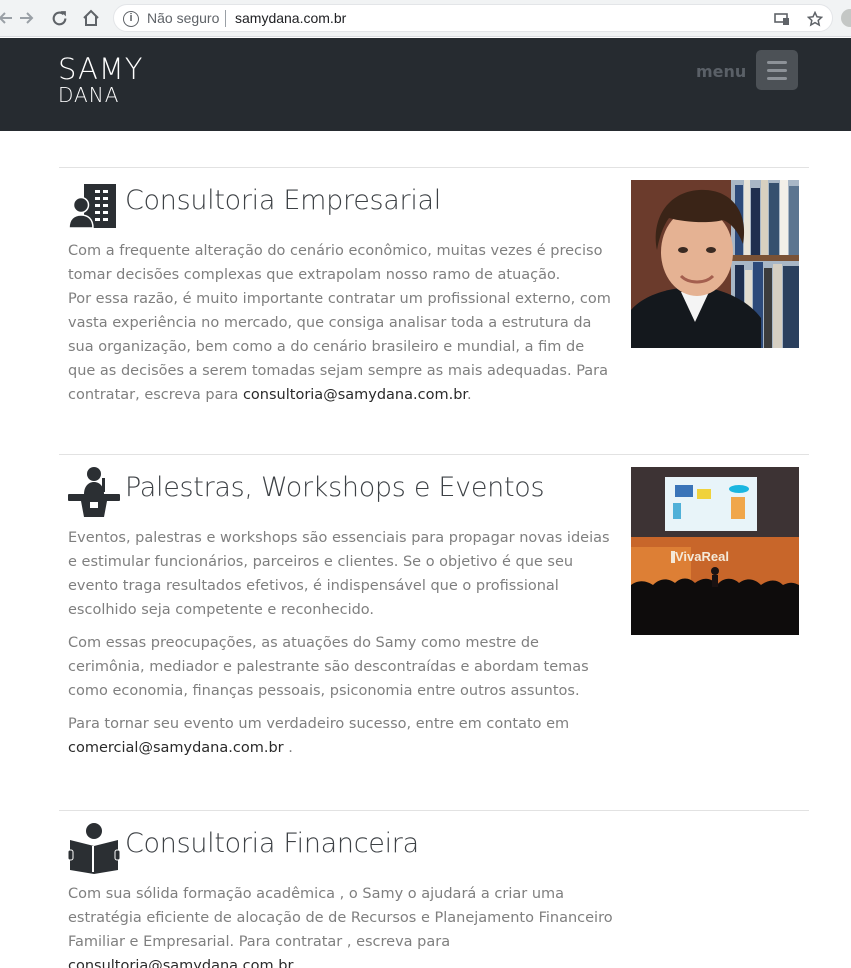  I want to click on office-building-person-icon, so click(94, 205).